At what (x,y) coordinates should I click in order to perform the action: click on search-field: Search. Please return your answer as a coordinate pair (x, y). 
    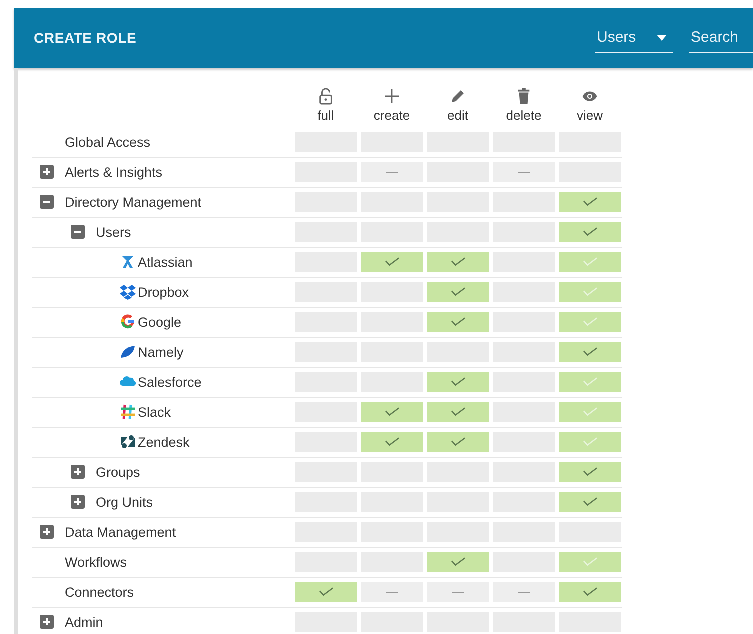
    Looking at the image, I should click on (721, 38).